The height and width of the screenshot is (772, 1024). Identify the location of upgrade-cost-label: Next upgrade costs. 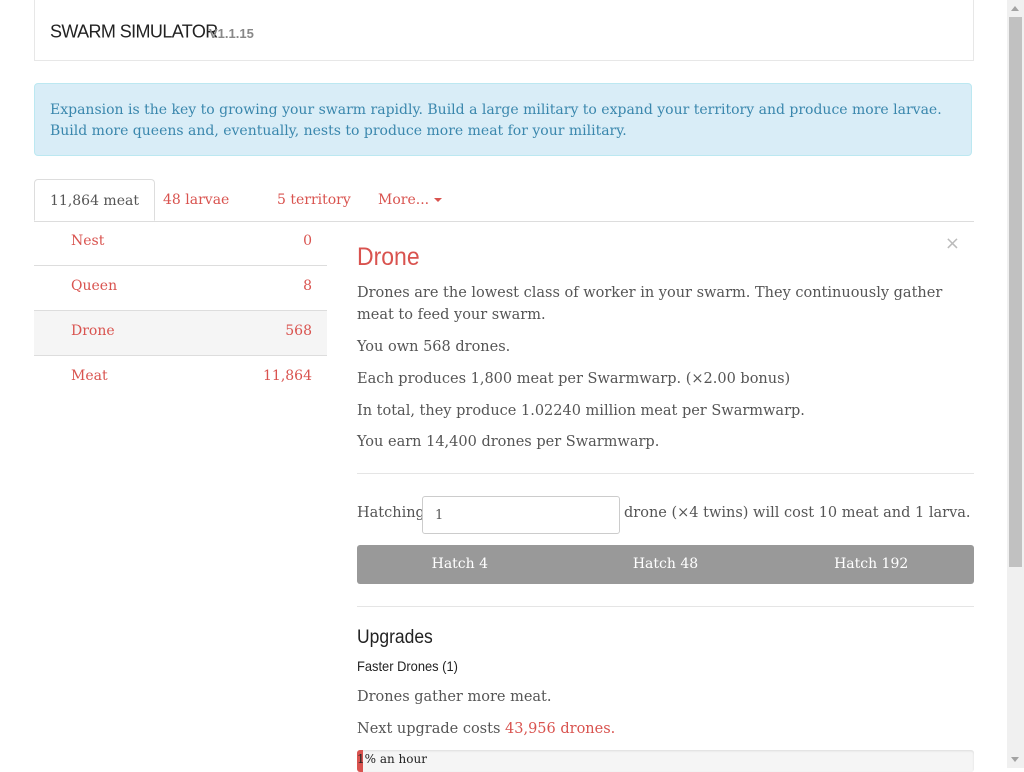
(429, 729).